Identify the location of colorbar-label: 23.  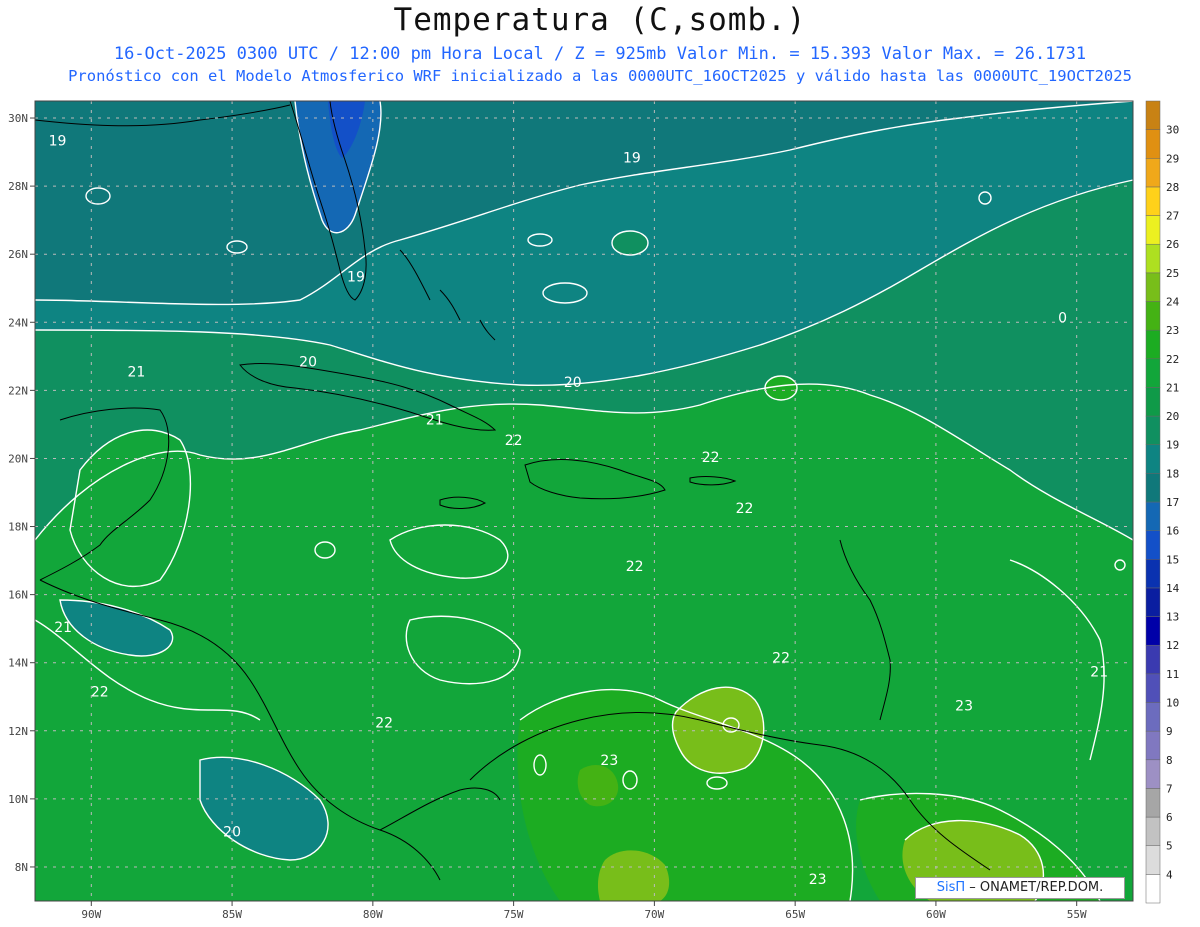
(1172, 330).